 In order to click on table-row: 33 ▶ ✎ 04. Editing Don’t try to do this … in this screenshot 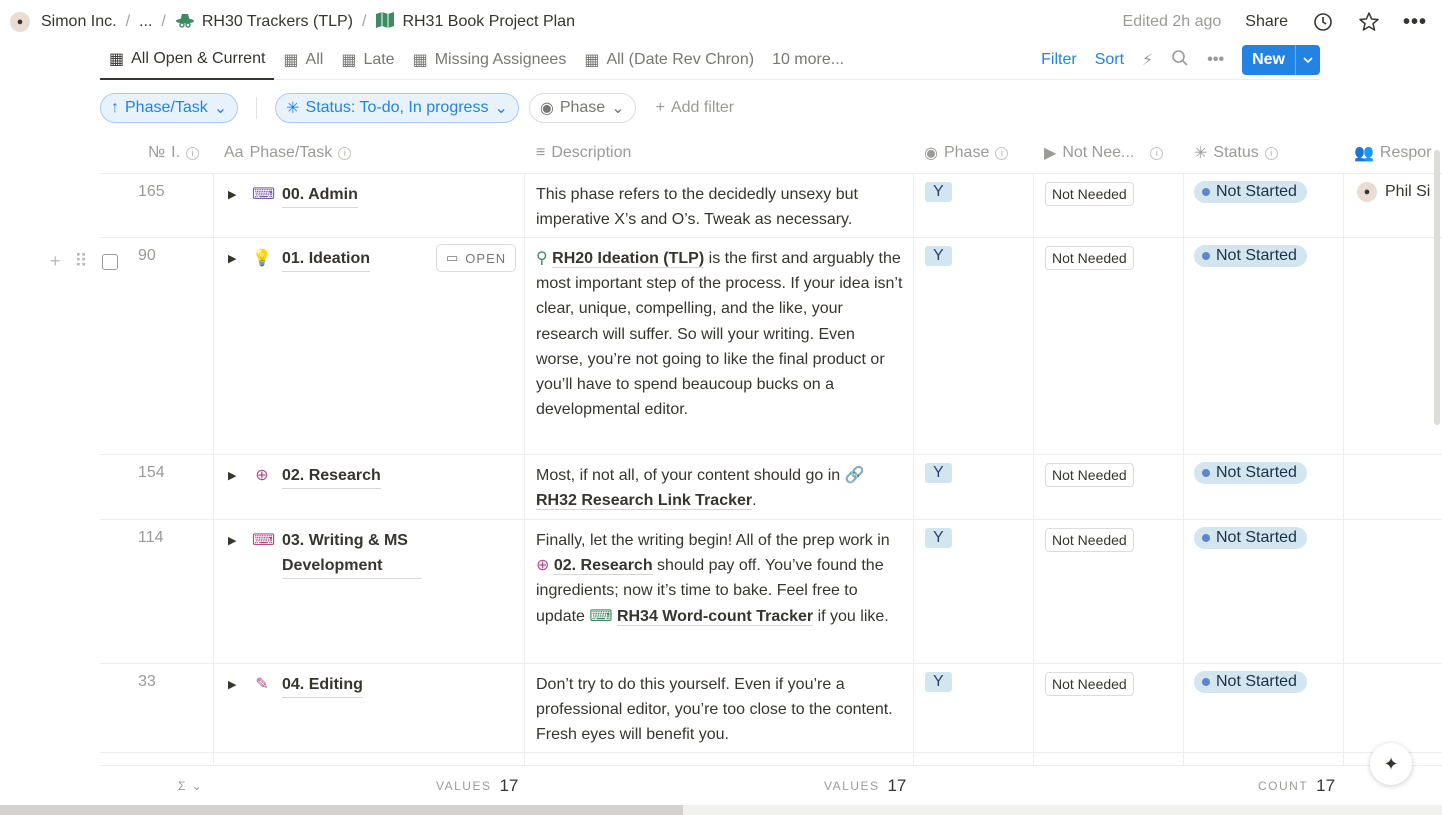, I will do `click(771, 707)`.